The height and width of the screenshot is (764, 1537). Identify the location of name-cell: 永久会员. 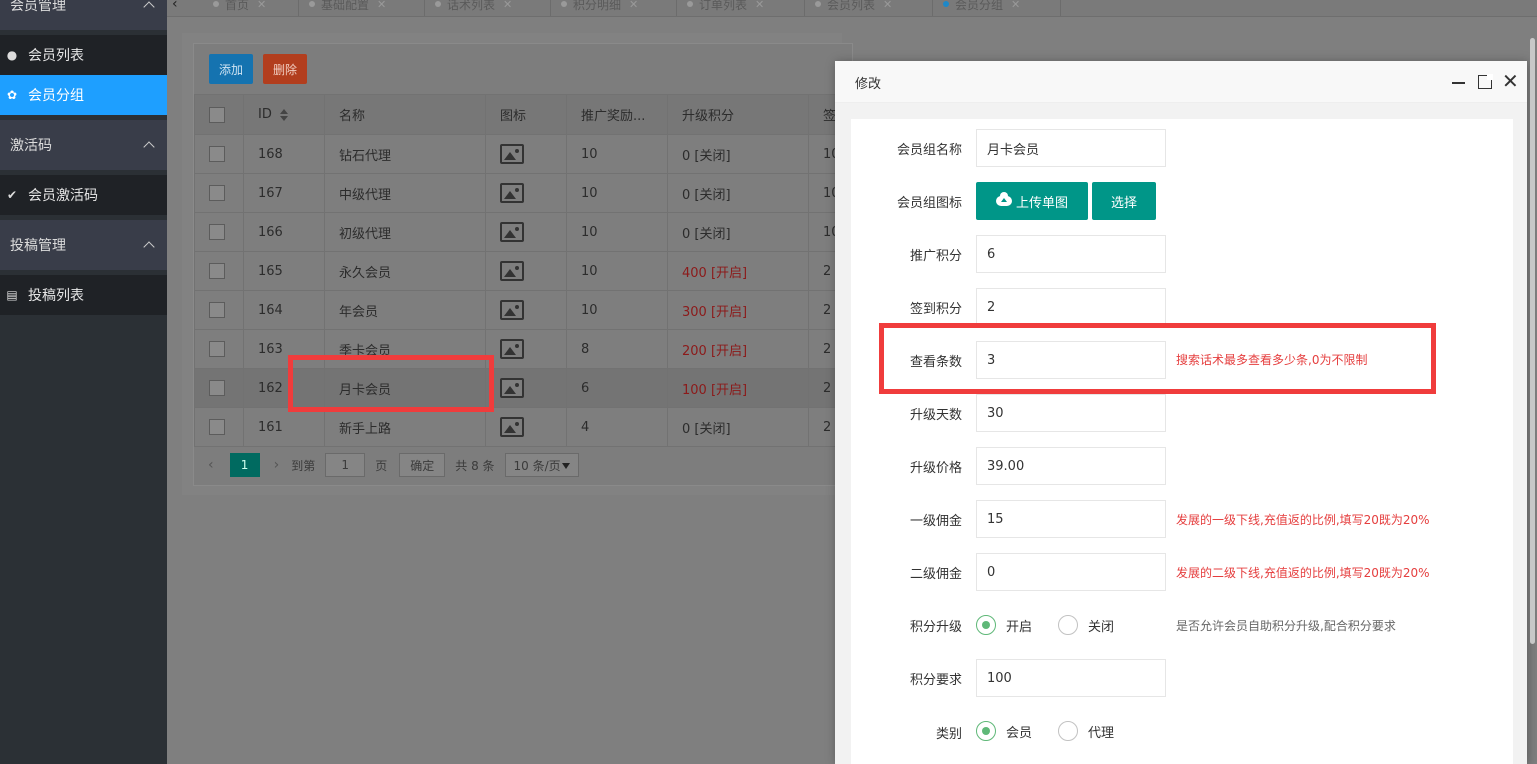
(405, 271).